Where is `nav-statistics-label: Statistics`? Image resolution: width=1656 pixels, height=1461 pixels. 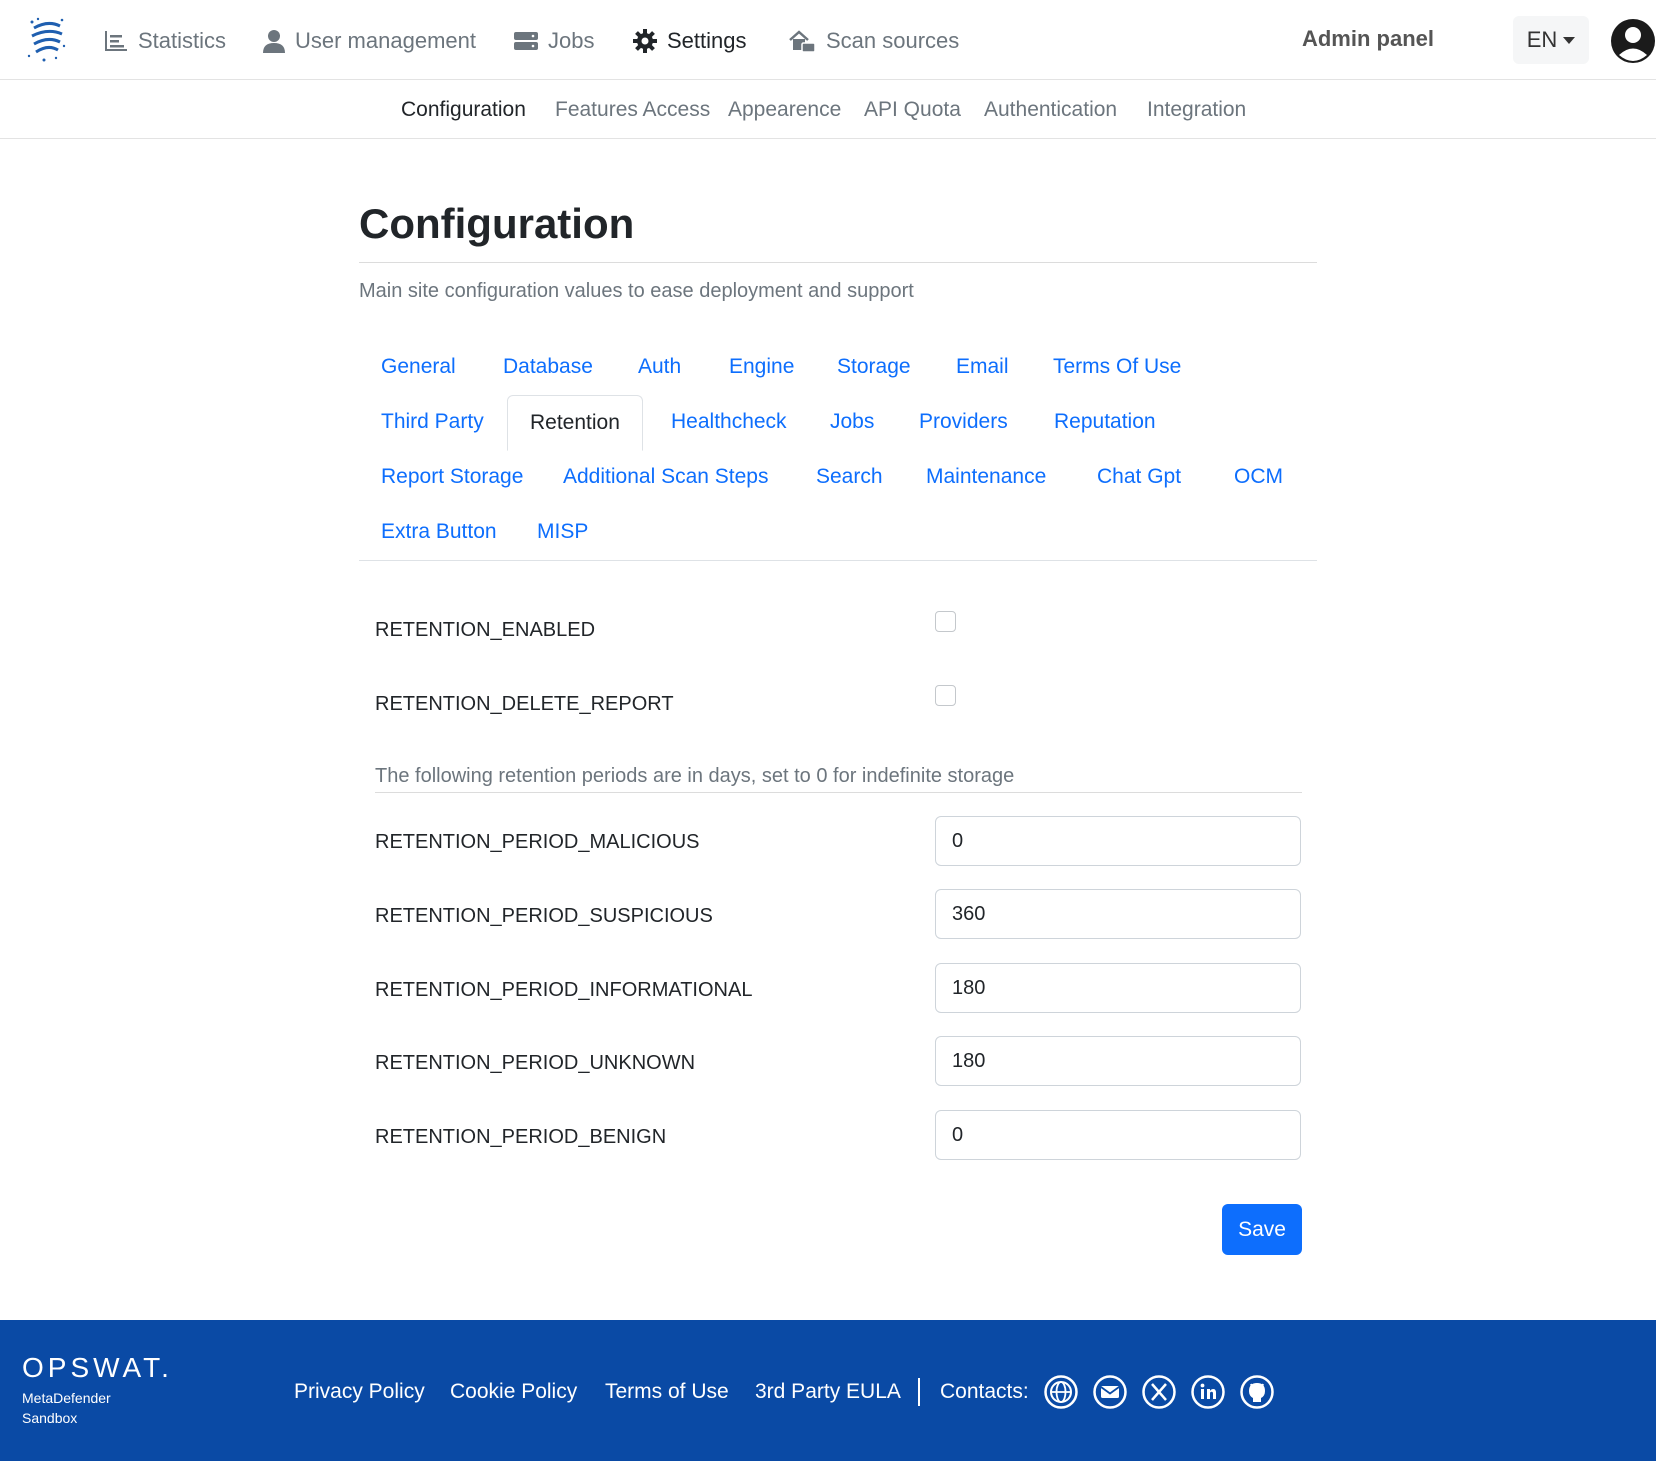
nav-statistics-label: Statistics is located at coordinates (182, 40).